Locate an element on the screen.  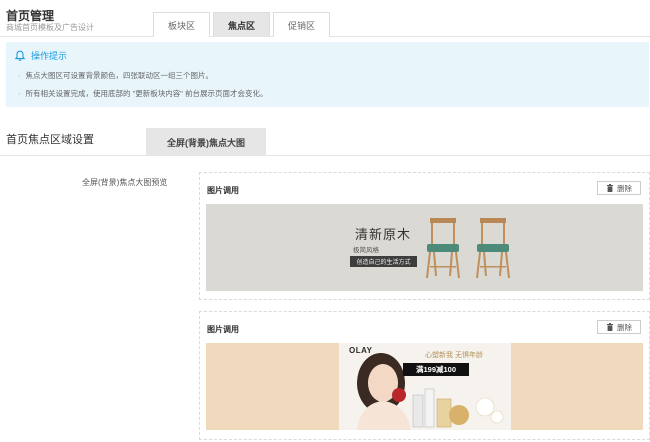
banner-tagline: 创造自己的生活方式 is located at coordinates (383, 261).